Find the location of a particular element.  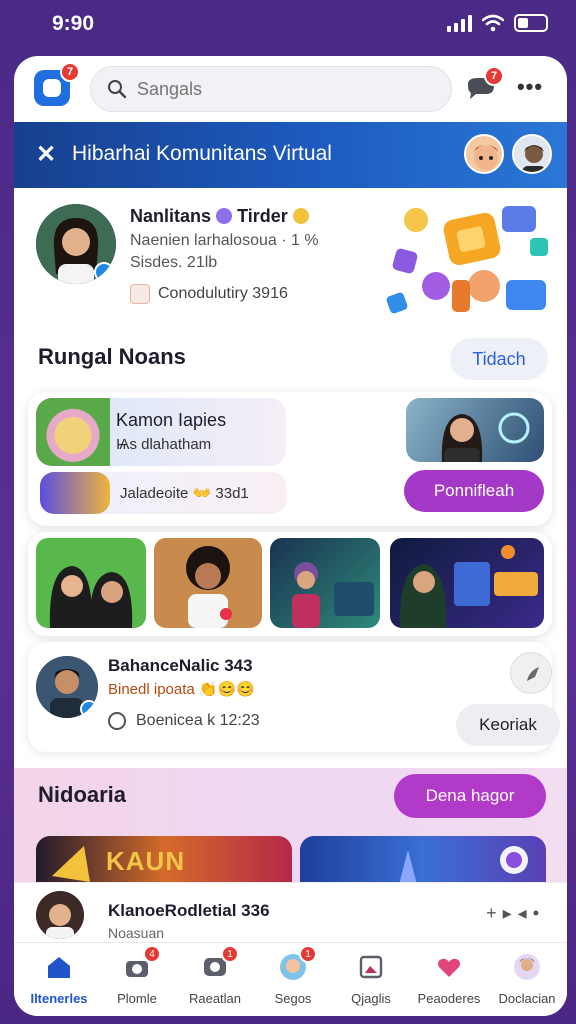

status-bar: 9:90 is located at coordinates (288, 25).